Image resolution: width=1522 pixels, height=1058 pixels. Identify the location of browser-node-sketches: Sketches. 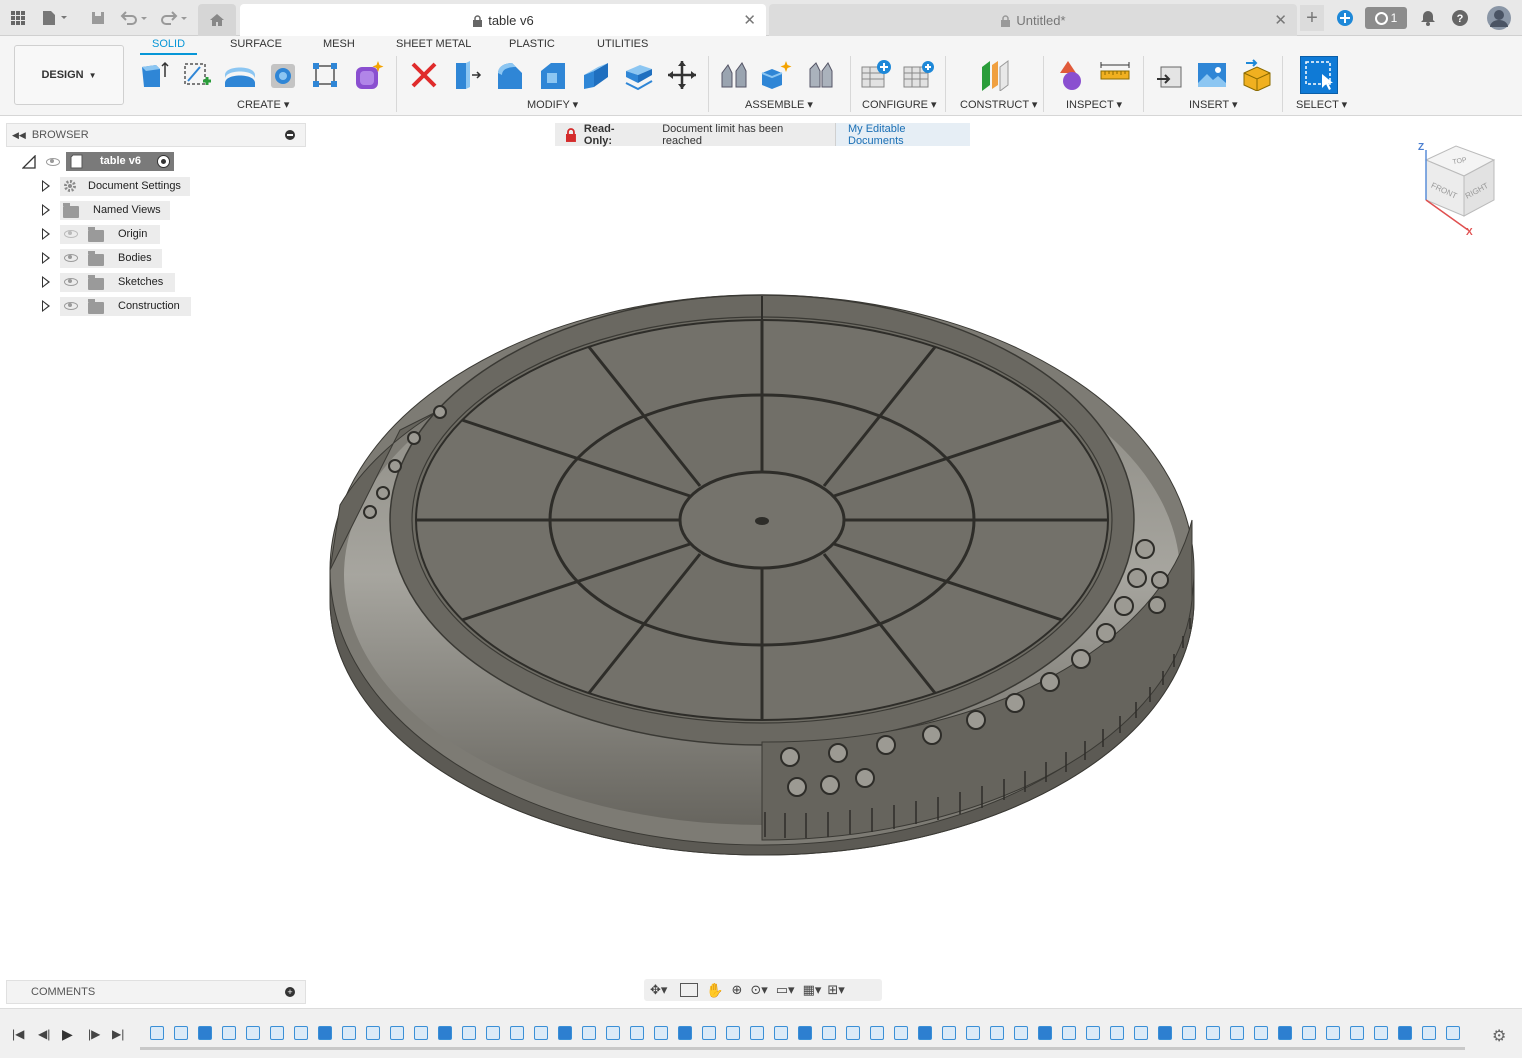
(107, 282).